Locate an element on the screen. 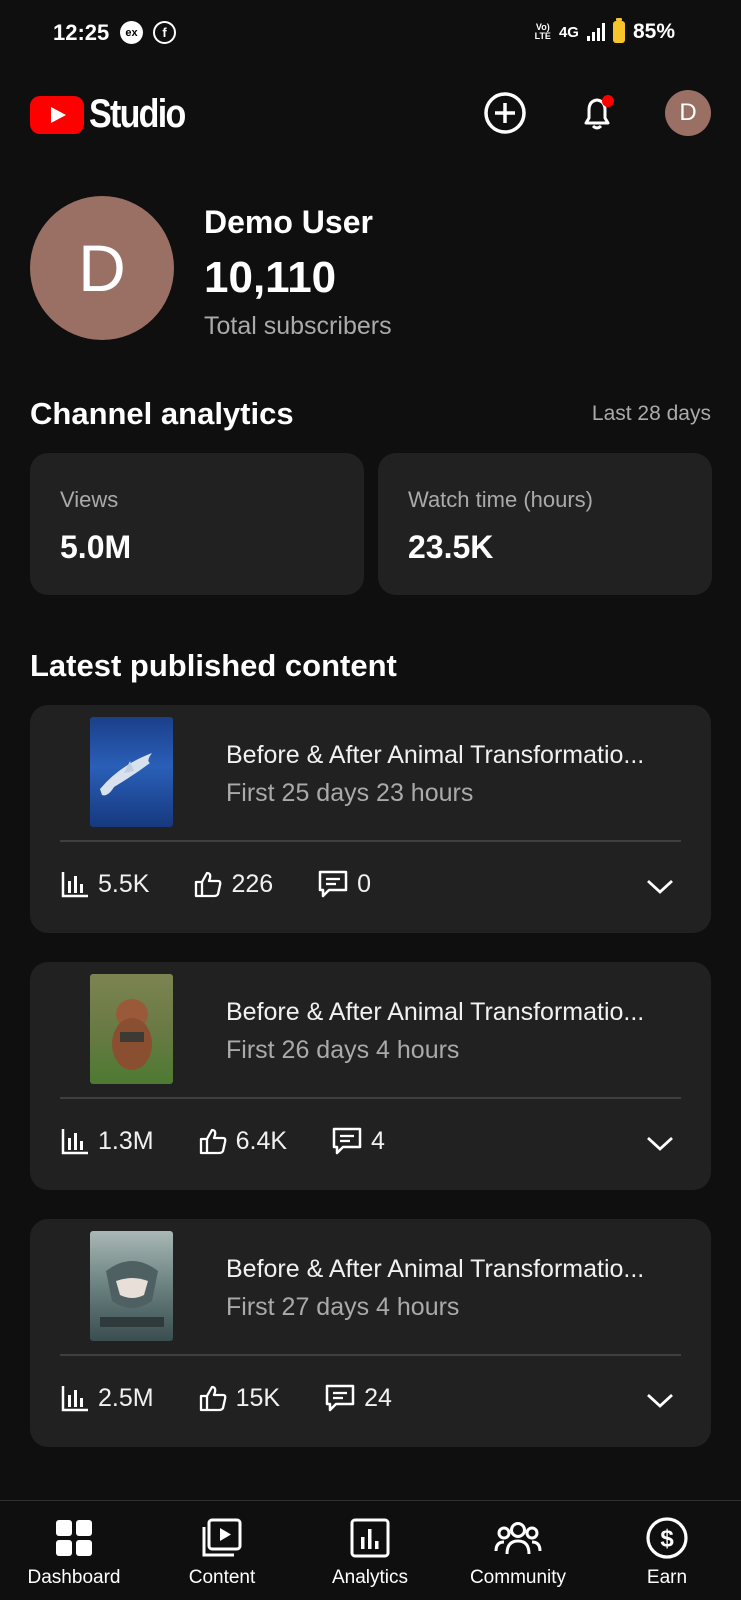  status-time: 12:25 is located at coordinates (81, 32).